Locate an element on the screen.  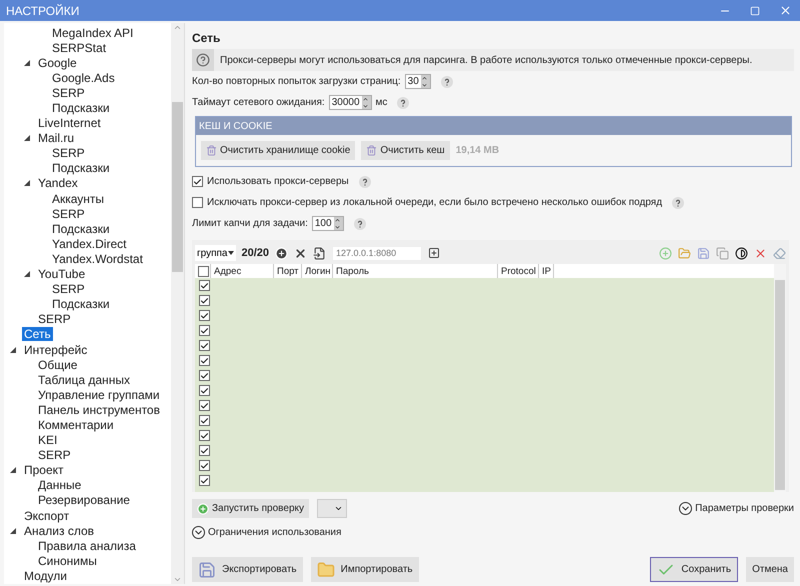
tree-item: Панель инструментов is located at coordinates (99, 409).